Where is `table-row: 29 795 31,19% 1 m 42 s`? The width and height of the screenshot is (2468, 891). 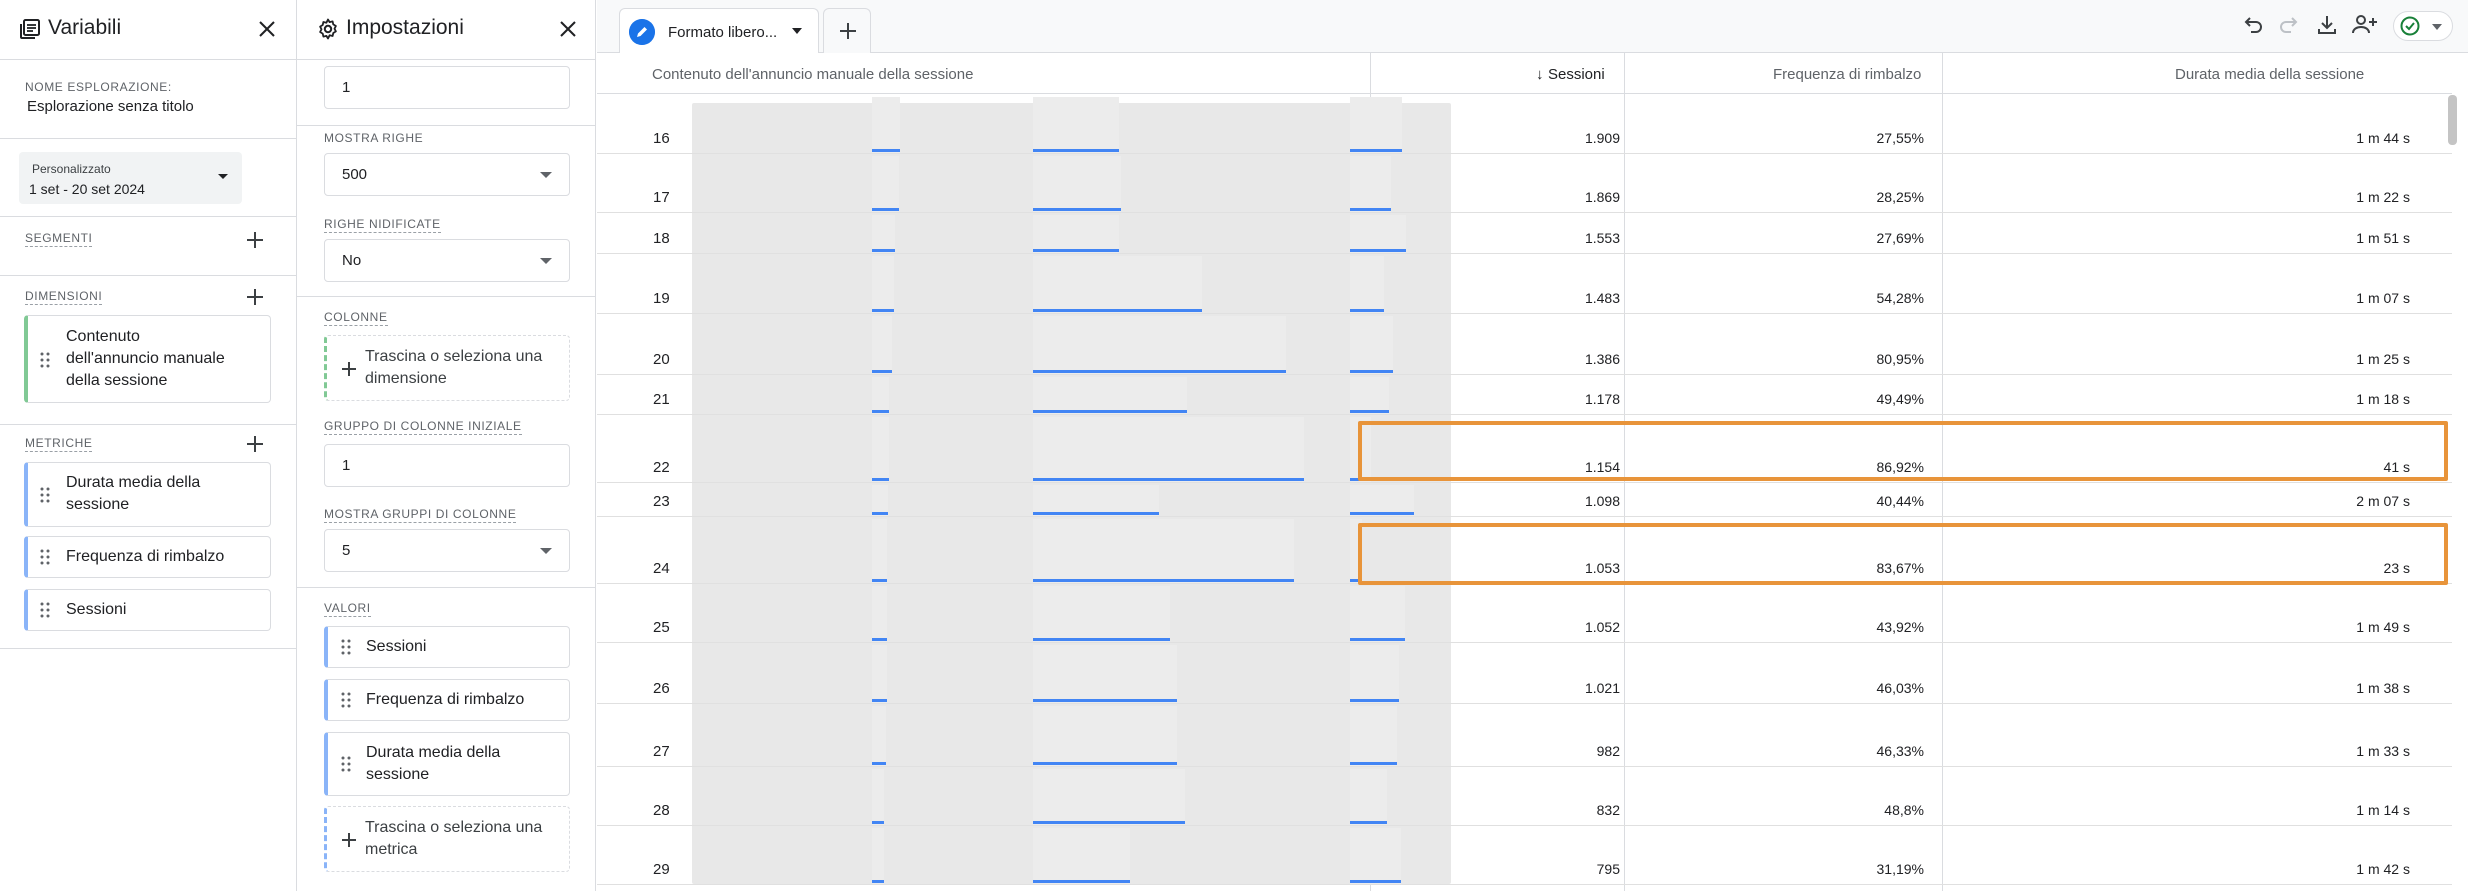 table-row: 29 795 31,19% 1 m 42 s is located at coordinates (1524, 855).